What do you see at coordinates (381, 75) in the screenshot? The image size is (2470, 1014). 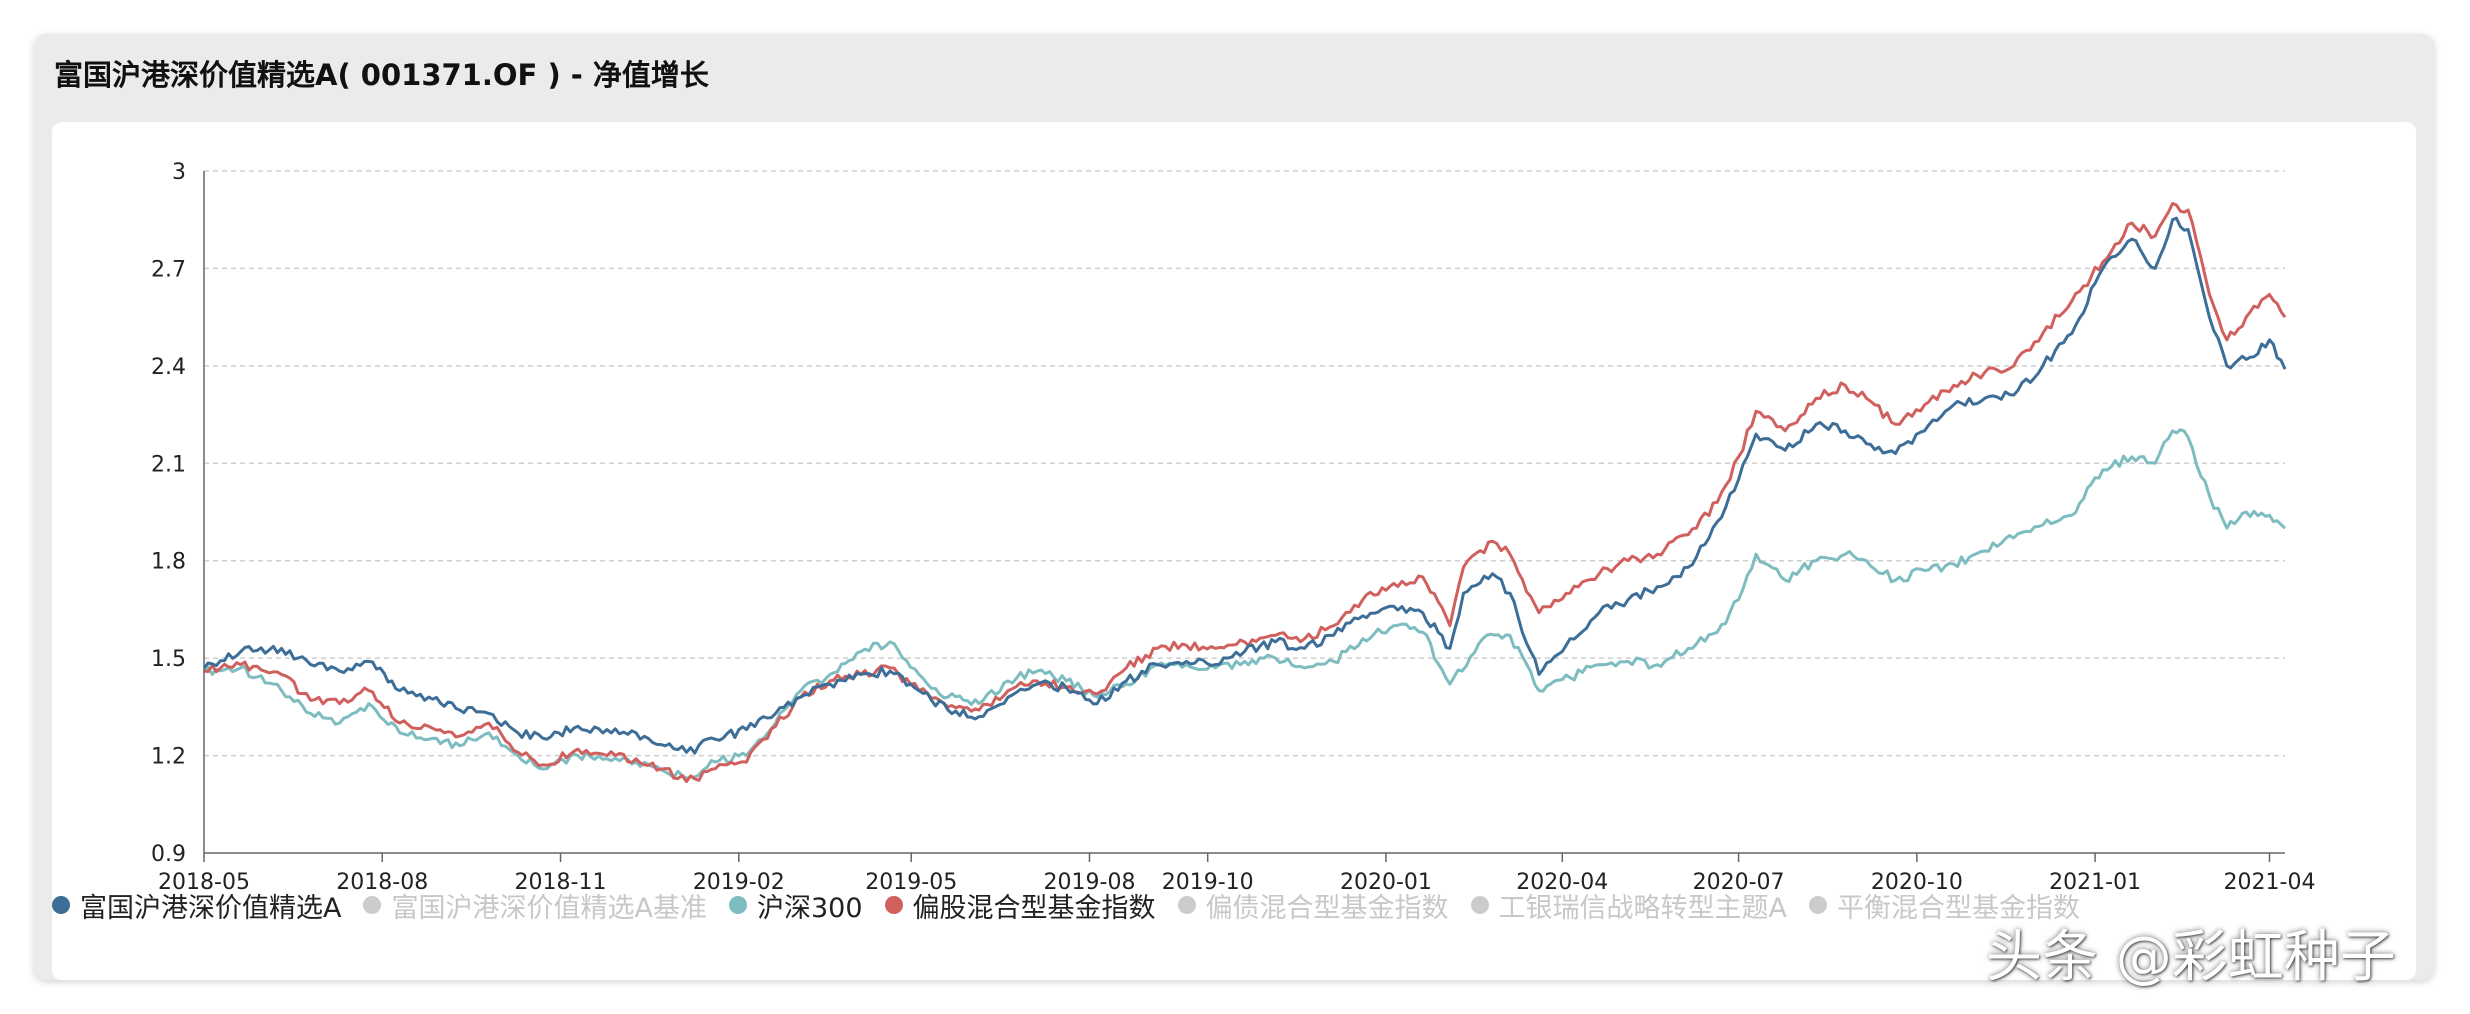 I see `panel-title: 富国沪港深价值精选A( 001371.OF ) - 净值增长` at bounding box center [381, 75].